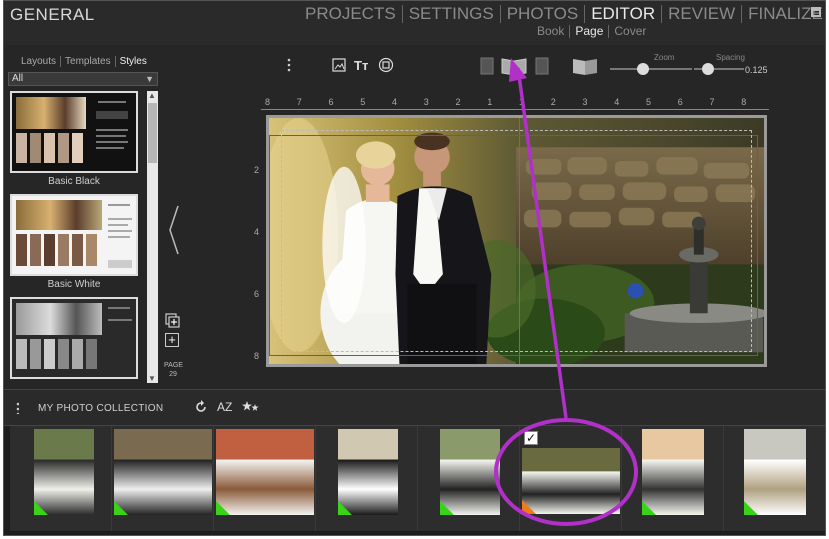 This screenshot has height=539, width=829. What do you see at coordinates (257, 241) in the screenshot?
I see `vertical-ruler: 2 4 6 8` at bounding box center [257, 241].